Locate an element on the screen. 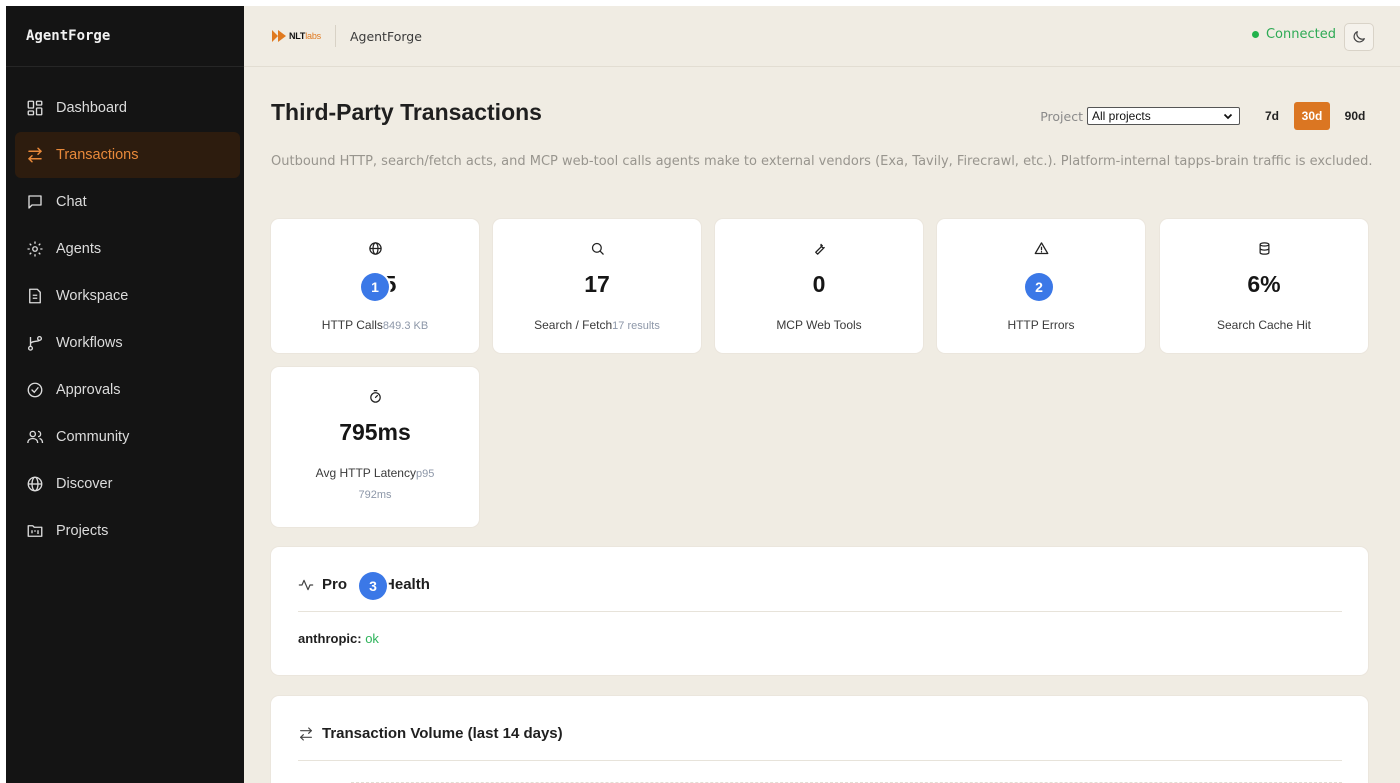  sidebar-item-workflows: Workflows is located at coordinates (127, 343).